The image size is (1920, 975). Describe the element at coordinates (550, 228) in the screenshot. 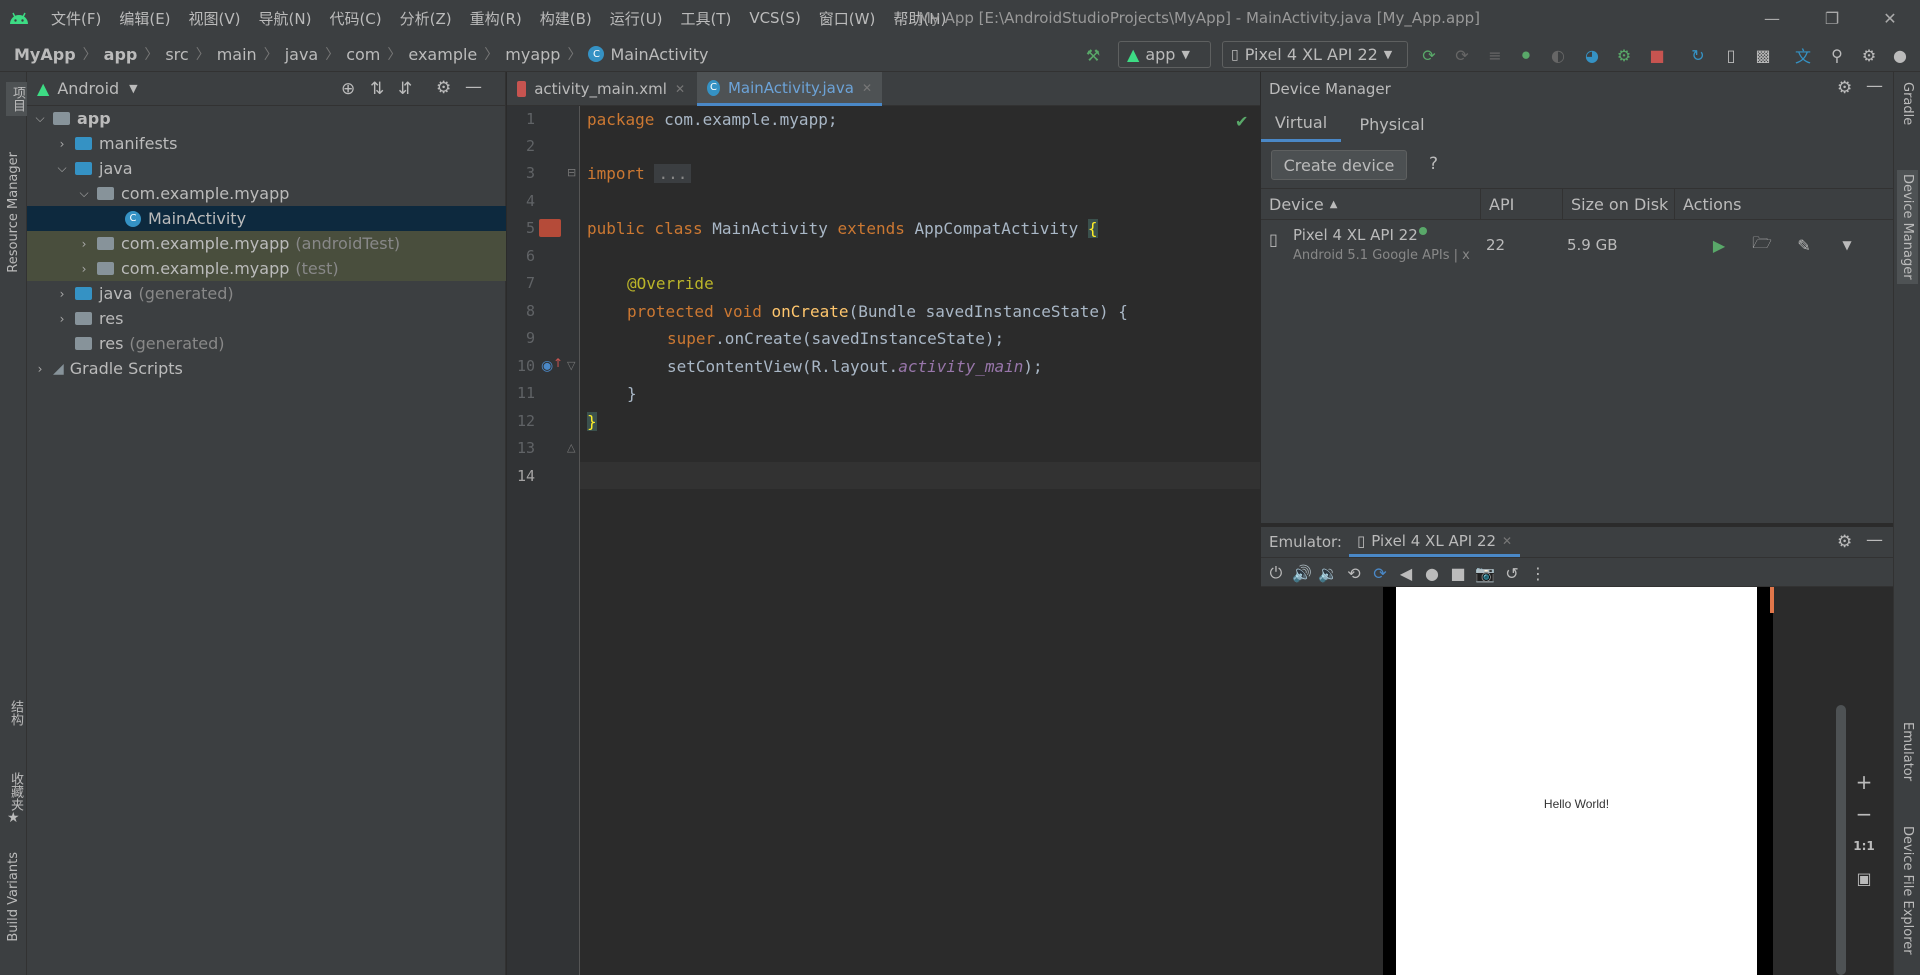

I see `layout-preview-icon` at that location.